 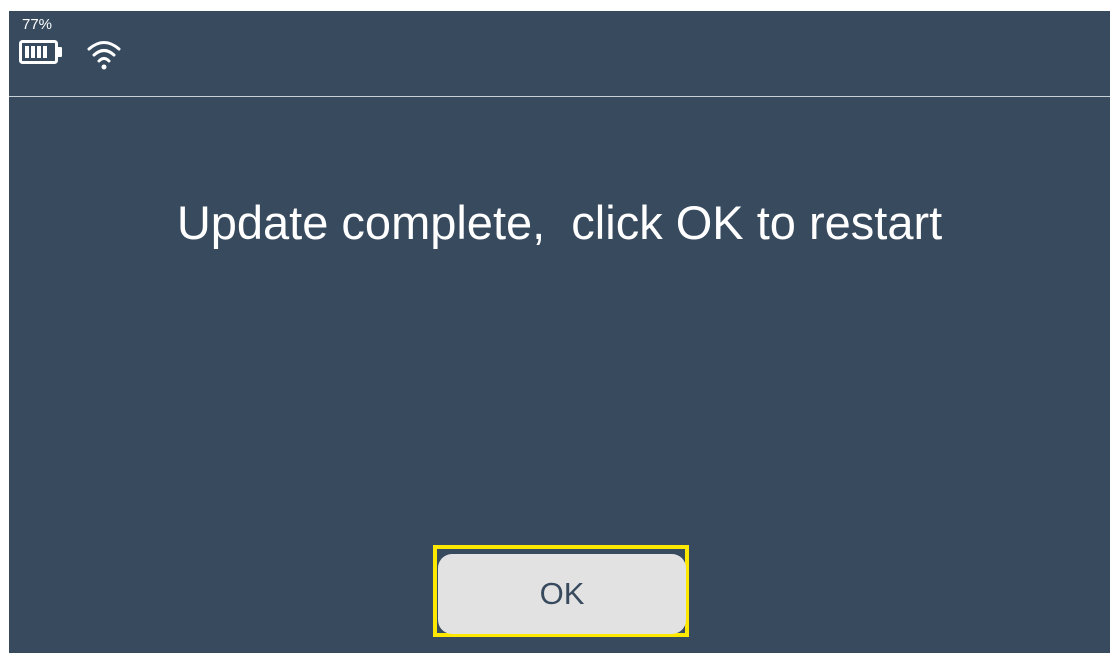 What do you see at coordinates (40, 52) in the screenshot?
I see `battery-icon` at bounding box center [40, 52].